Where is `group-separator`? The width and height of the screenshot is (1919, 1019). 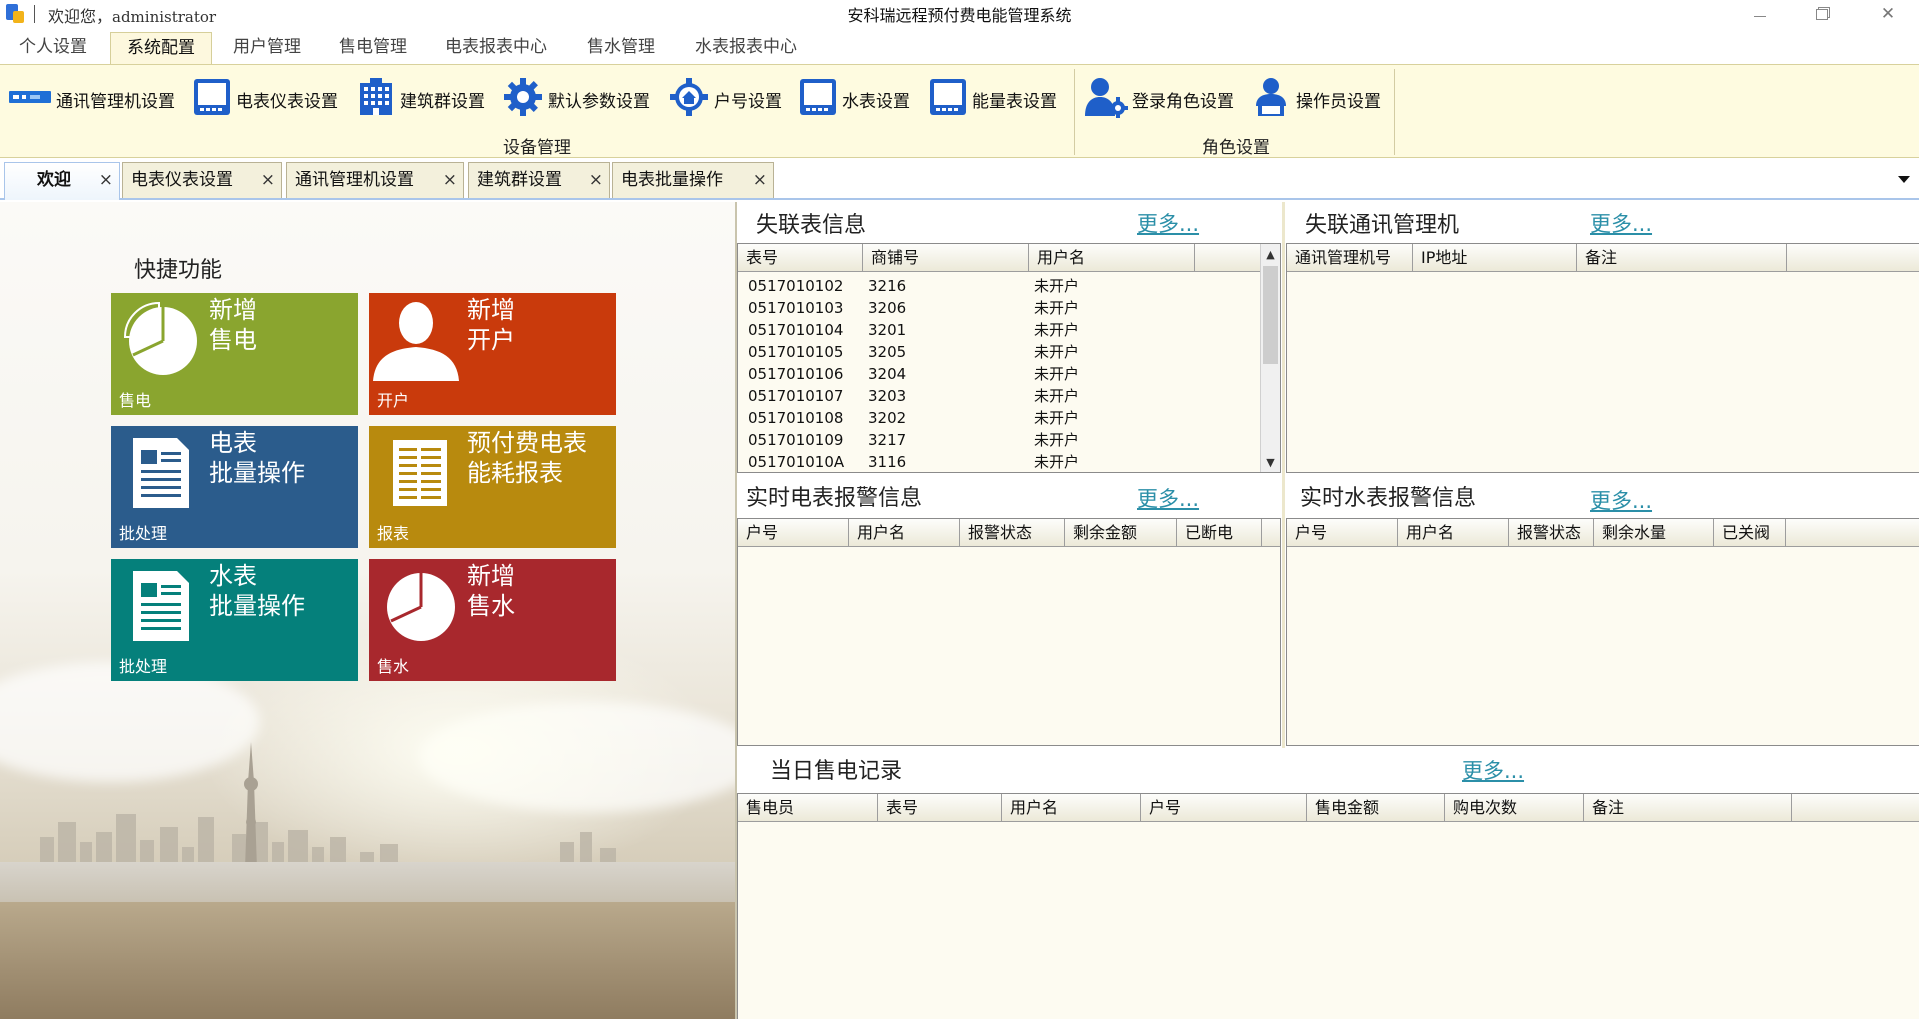
group-separator is located at coordinates (1074, 112).